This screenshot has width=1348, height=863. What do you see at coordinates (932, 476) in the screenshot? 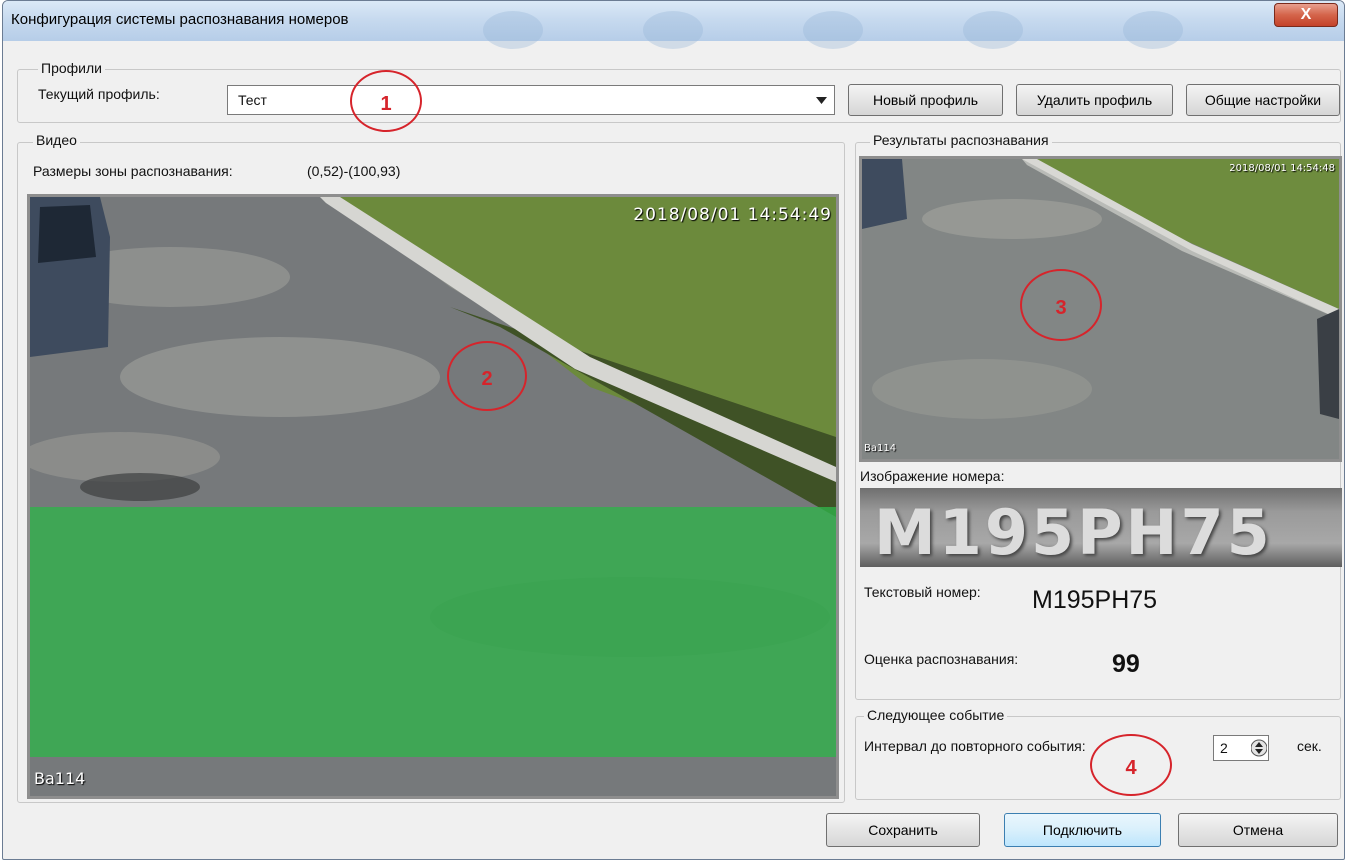
I see `plate-image-label: Изображение номера:` at bounding box center [932, 476].